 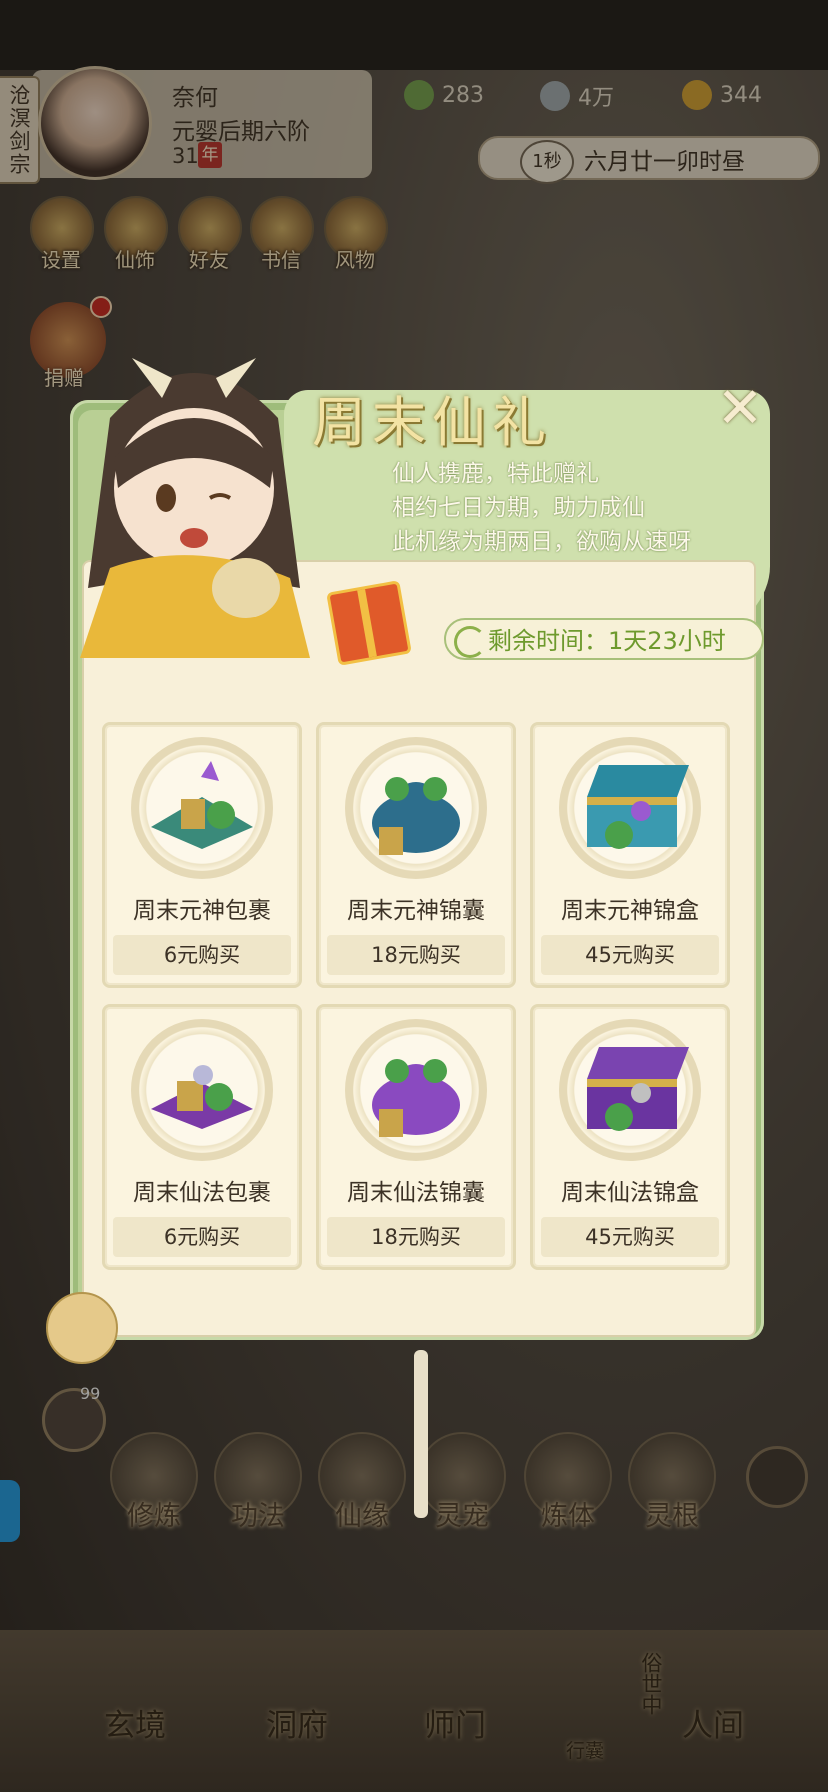 What do you see at coordinates (416, 1193) in the screenshot?
I see `item-name: 周末仙法锦囊` at bounding box center [416, 1193].